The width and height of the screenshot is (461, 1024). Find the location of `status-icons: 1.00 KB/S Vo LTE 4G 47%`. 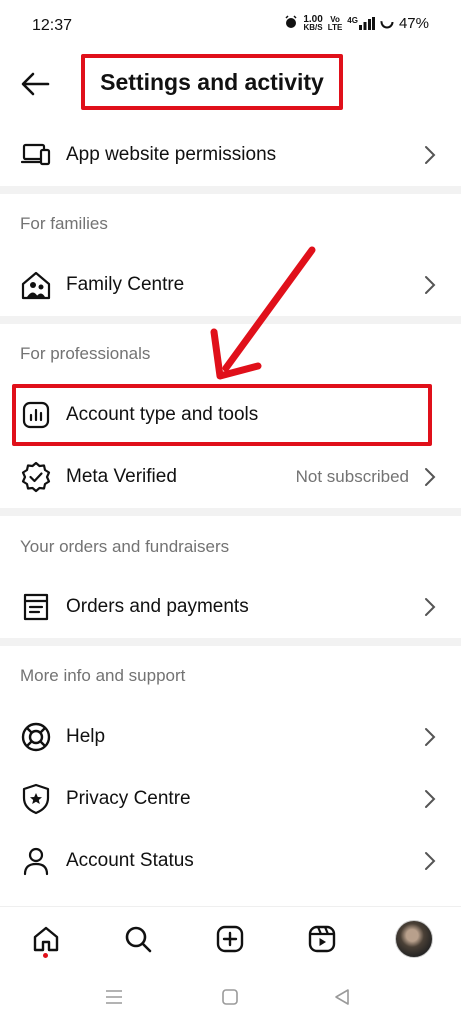

status-icons: 1.00 KB/S Vo LTE 4G 47% is located at coordinates (356, 22).